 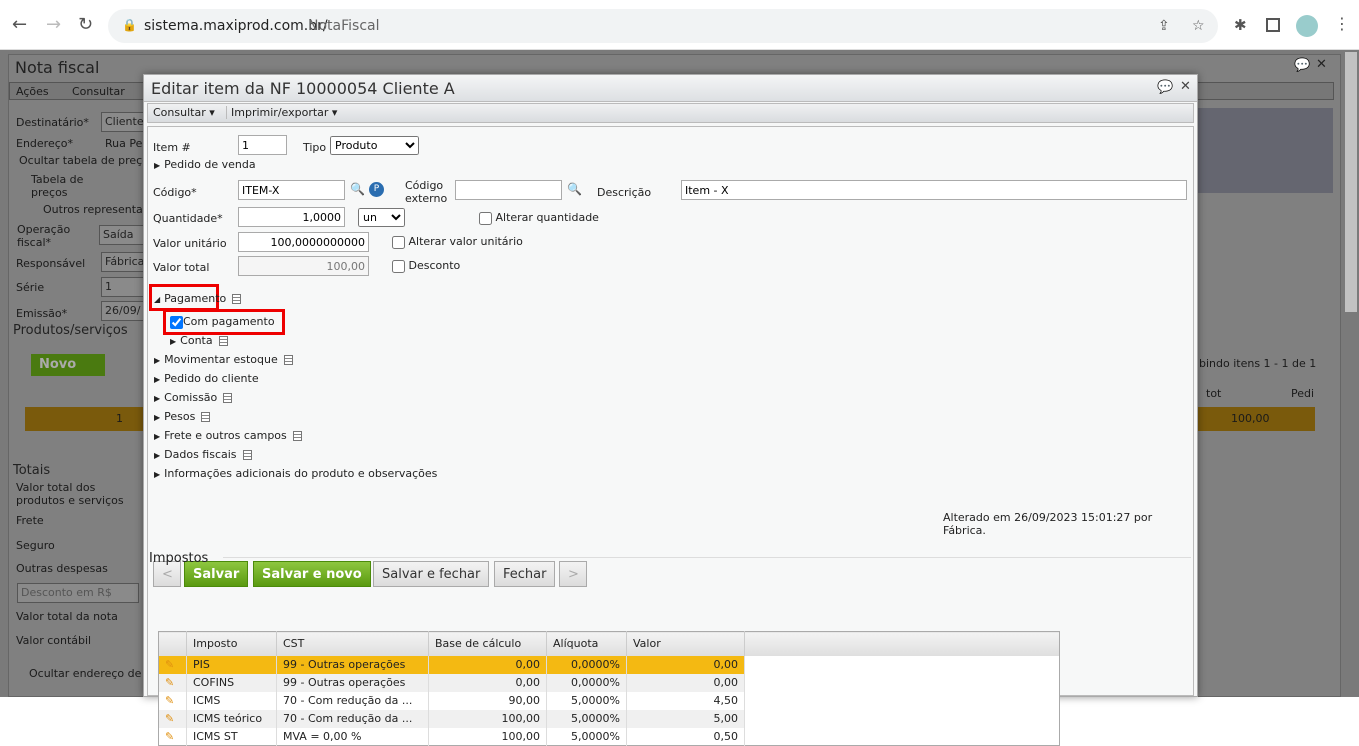 I want to click on column-header: CST, so click(x=352, y=643).